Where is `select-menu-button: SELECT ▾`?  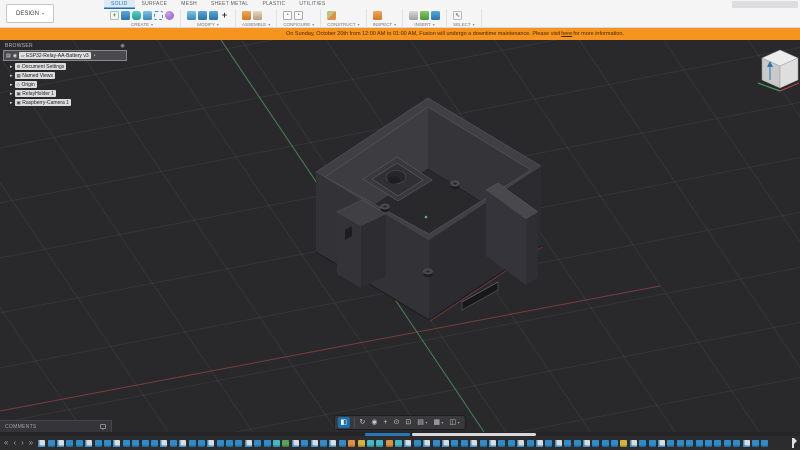
select-menu-button: SELECT ▾ is located at coordinates (464, 24).